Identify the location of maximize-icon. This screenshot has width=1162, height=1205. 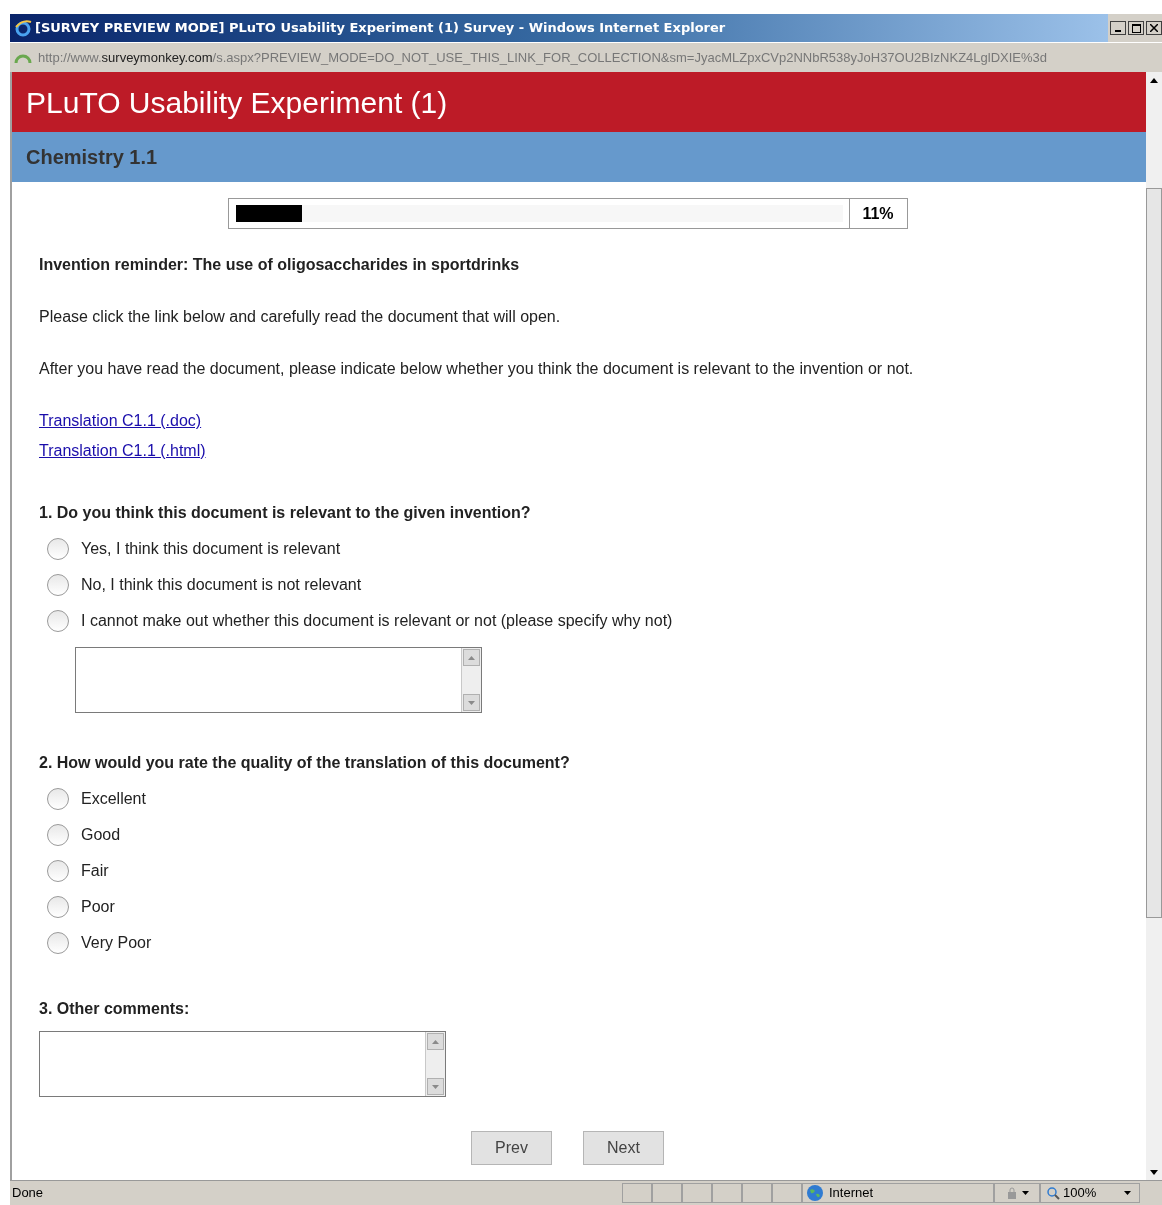
(1136, 28).